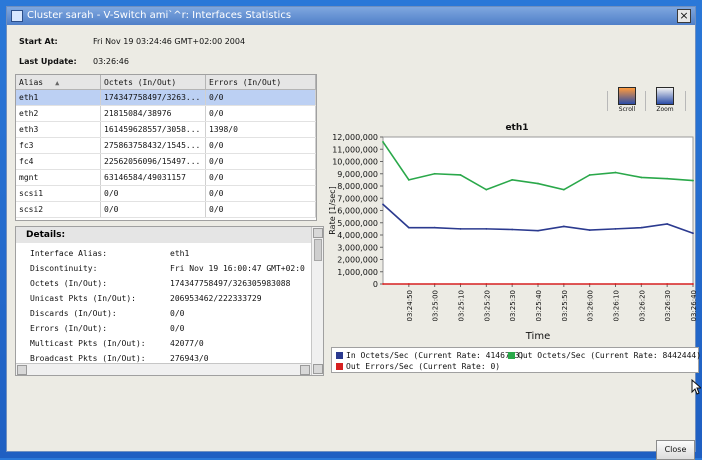  I want to click on y-tick-label: 7,000,000, so click(357, 198).